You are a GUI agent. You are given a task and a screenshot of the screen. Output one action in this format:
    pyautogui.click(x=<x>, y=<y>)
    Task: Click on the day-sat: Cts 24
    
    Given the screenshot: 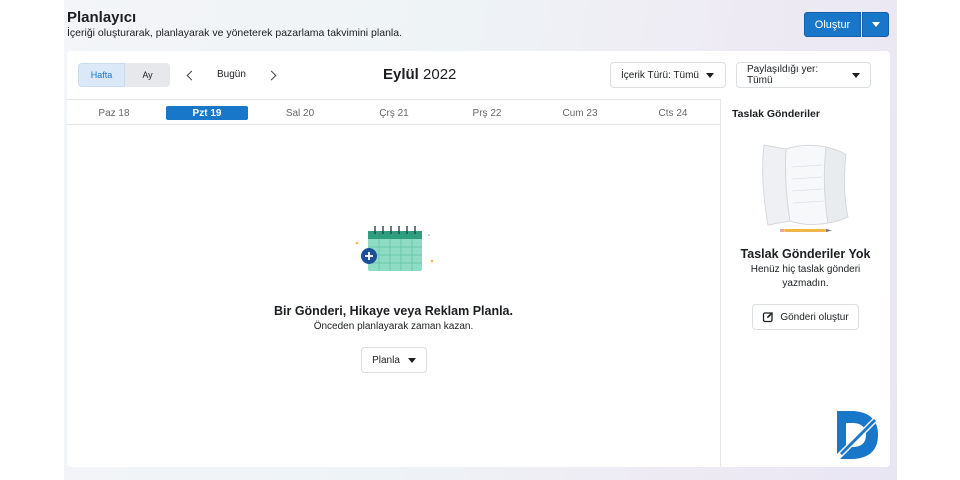 What is the action you would take?
    pyautogui.click(x=673, y=113)
    